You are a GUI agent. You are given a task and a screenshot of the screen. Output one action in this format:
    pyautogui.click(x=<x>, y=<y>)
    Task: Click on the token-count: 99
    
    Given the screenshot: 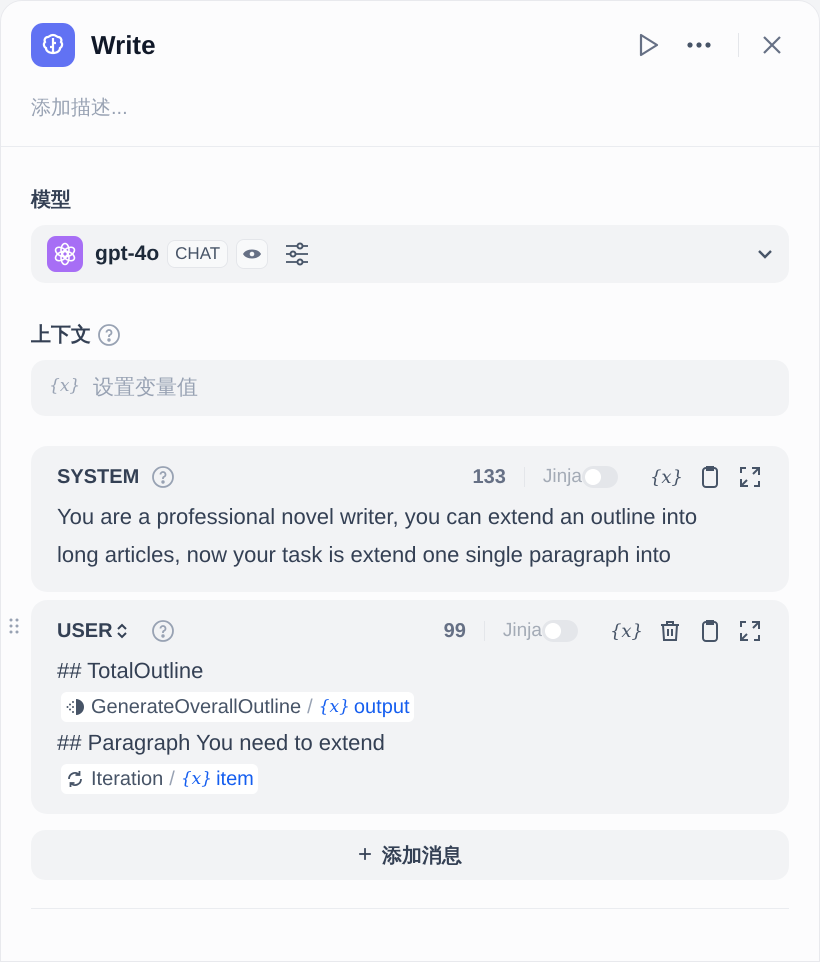 What is the action you would take?
    pyautogui.click(x=455, y=631)
    